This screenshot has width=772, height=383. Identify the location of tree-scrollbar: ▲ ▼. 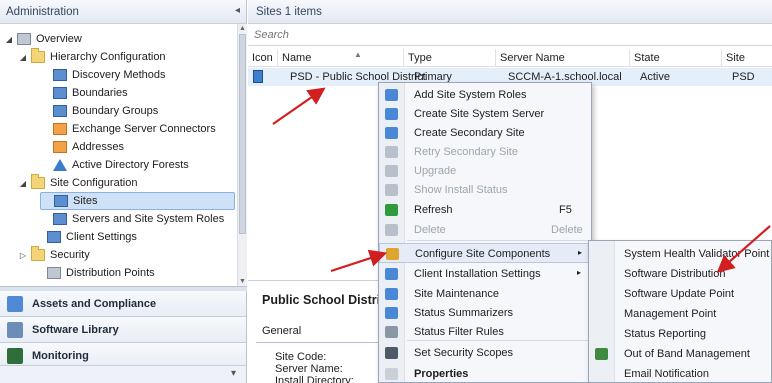
(242, 155).